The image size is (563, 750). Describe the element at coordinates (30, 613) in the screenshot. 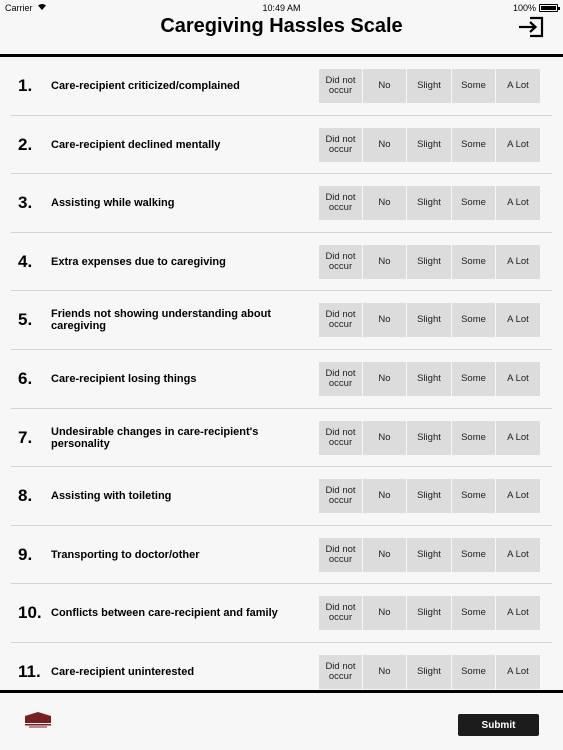

I see `question-number: 10.` at that location.